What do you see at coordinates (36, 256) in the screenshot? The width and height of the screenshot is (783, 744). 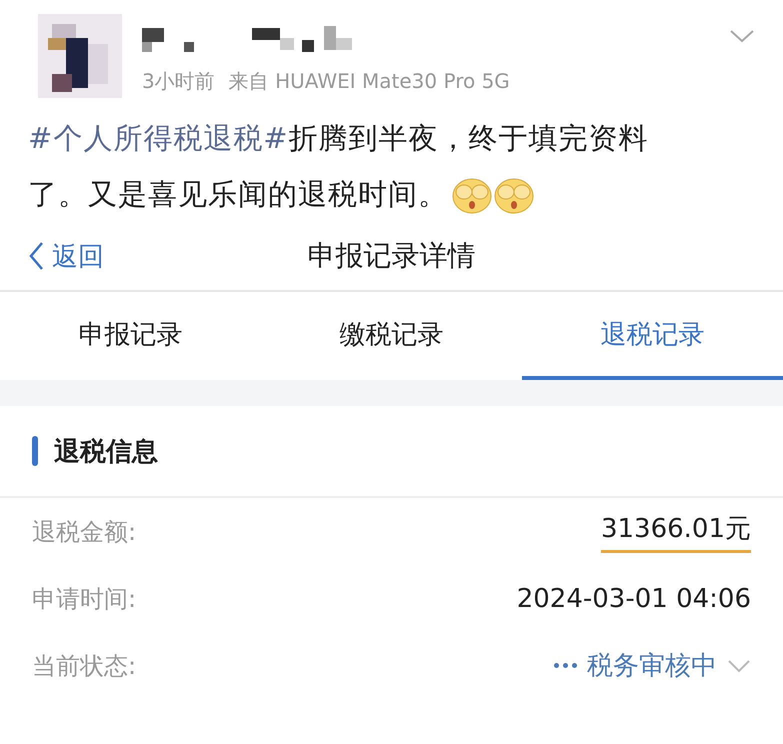 I see `back-chevron-icon` at bounding box center [36, 256].